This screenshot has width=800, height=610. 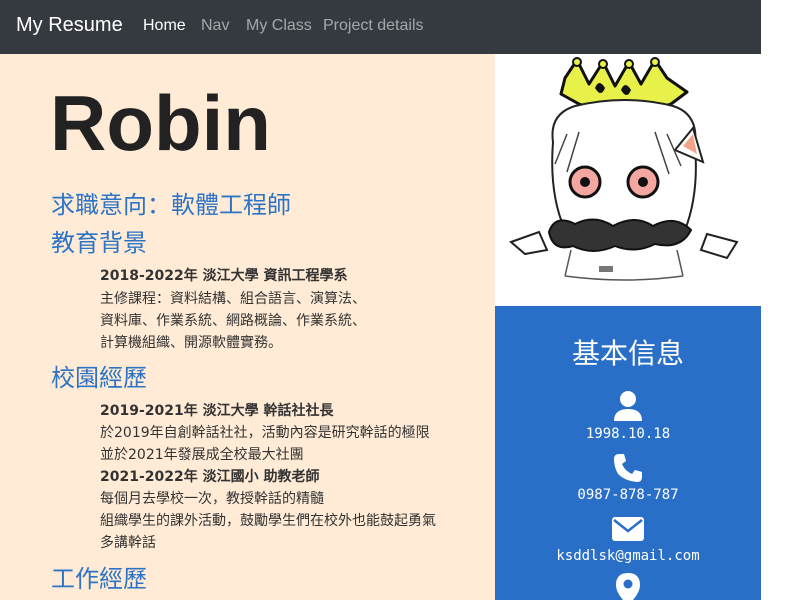 What do you see at coordinates (171, 205) in the screenshot?
I see `objective-heading: 求職意向：軟體工程師` at bounding box center [171, 205].